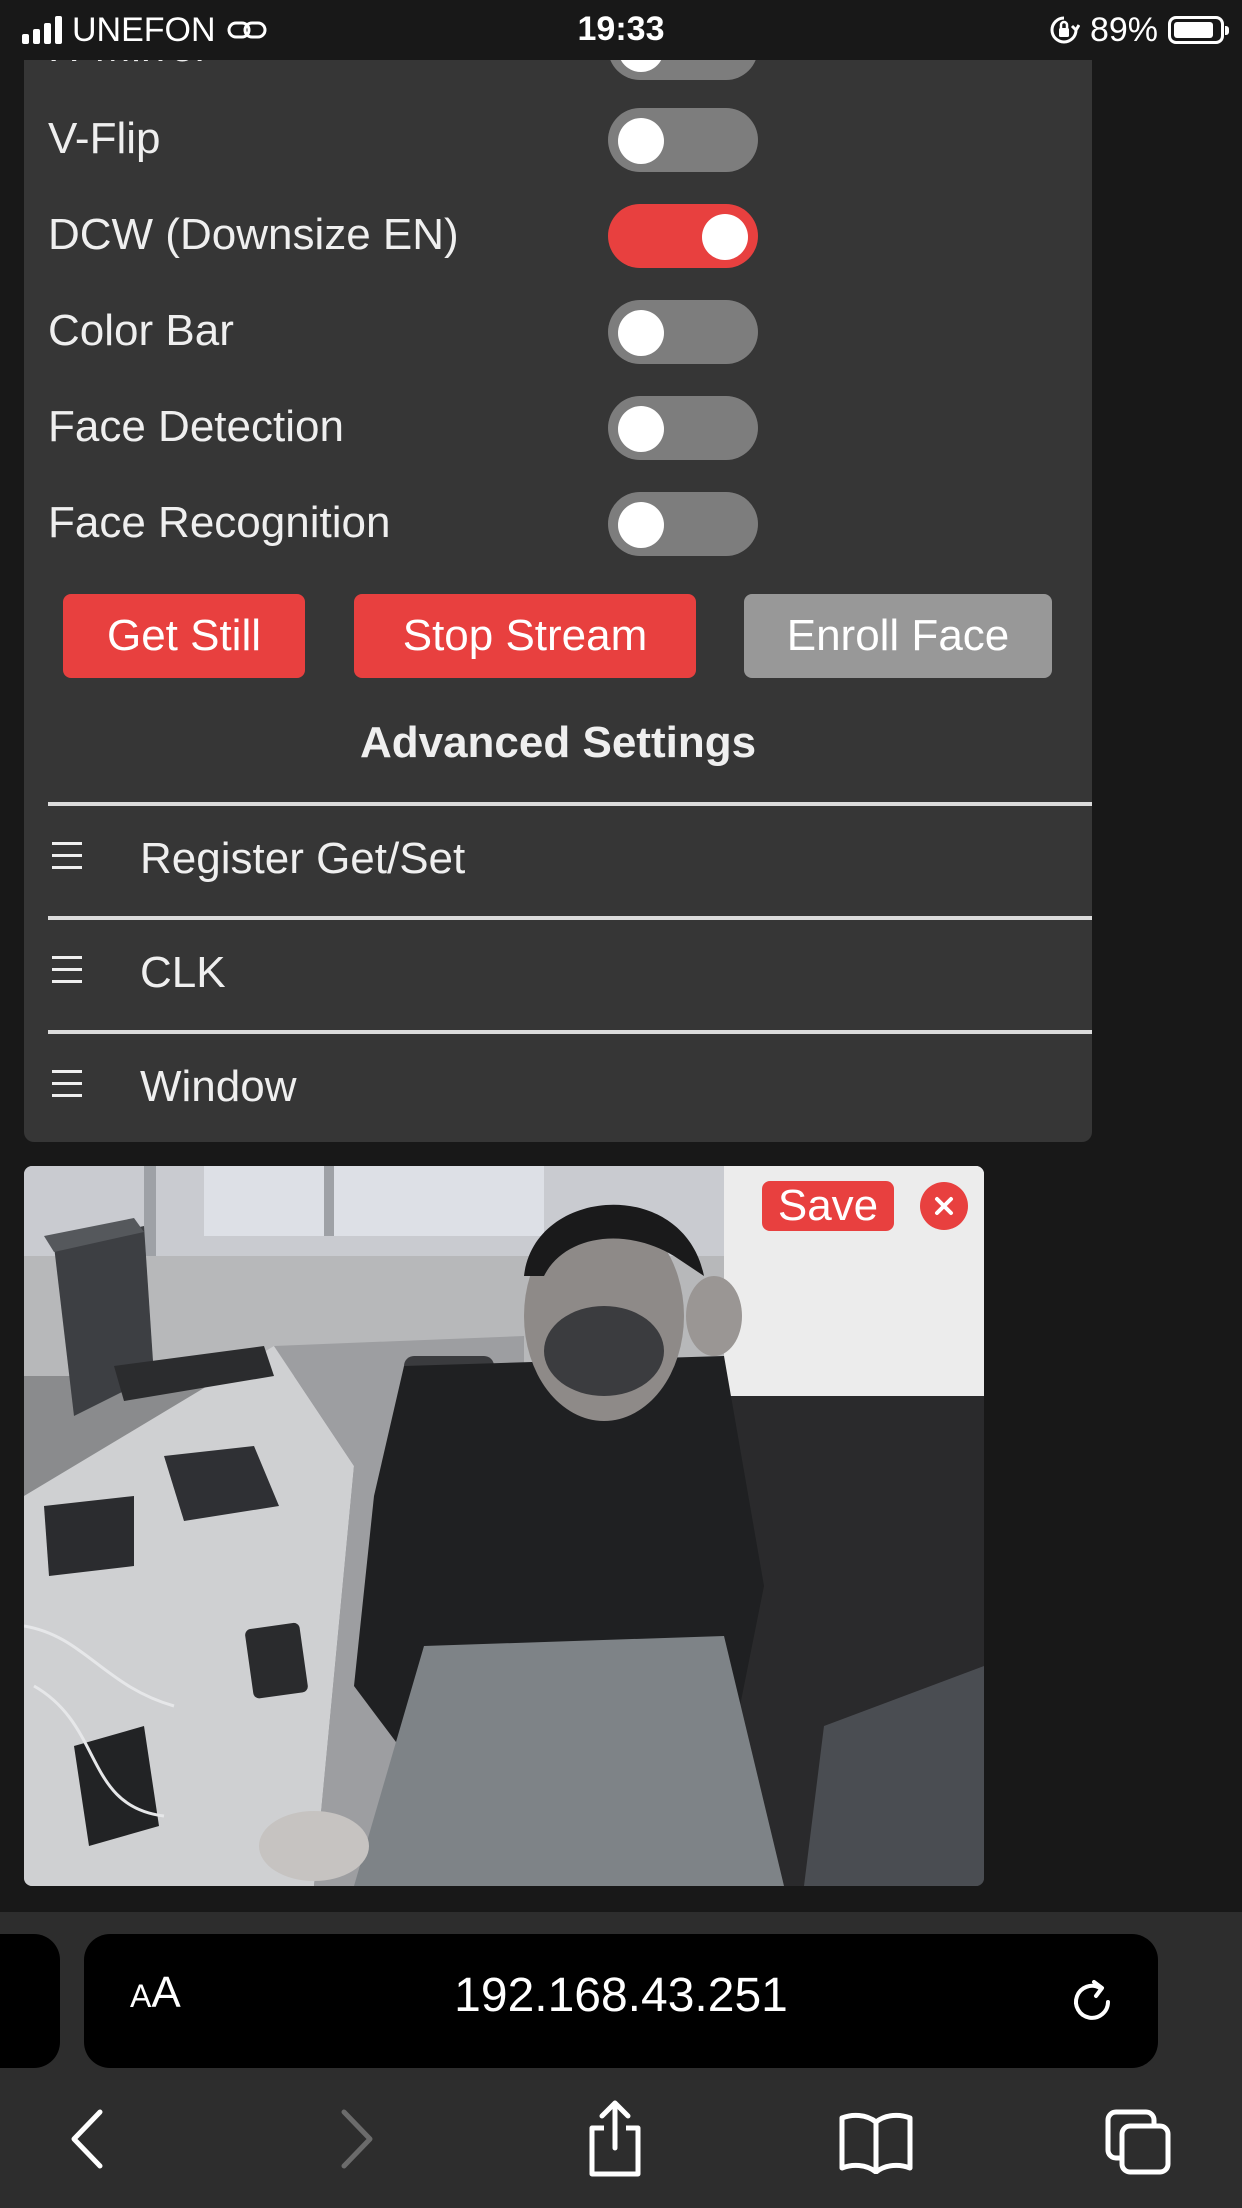 Image resolution: width=1242 pixels, height=2208 pixels. I want to click on face-detection-toggle, so click(683, 428).